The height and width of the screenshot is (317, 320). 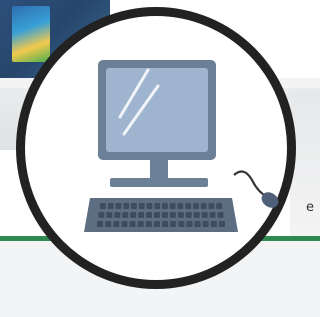 What do you see at coordinates (250, 183) in the screenshot?
I see `mouse-cable` at bounding box center [250, 183].